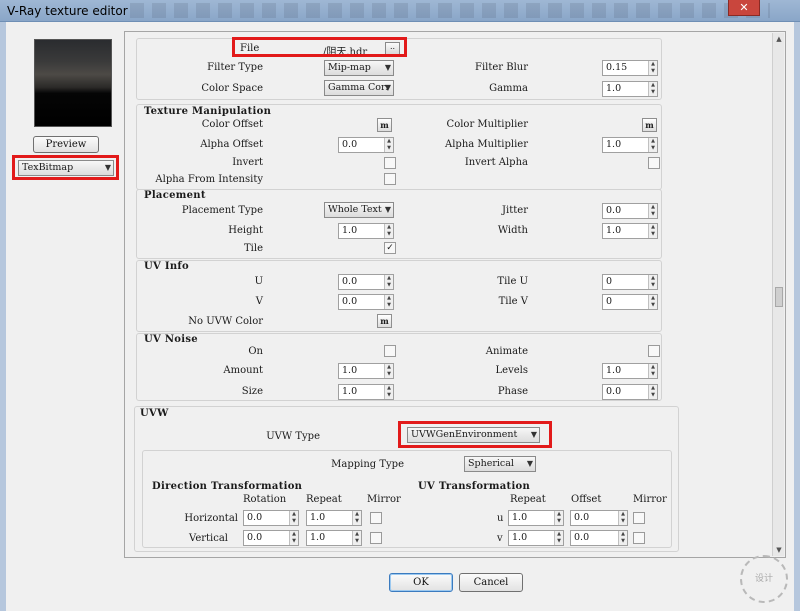 This screenshot has width=800, height=611. What do you see at coordinates (630, 392) in the screenshot?
I see `phase-field: 0.0 ▲ ▼` at bounding box center [630, 392].